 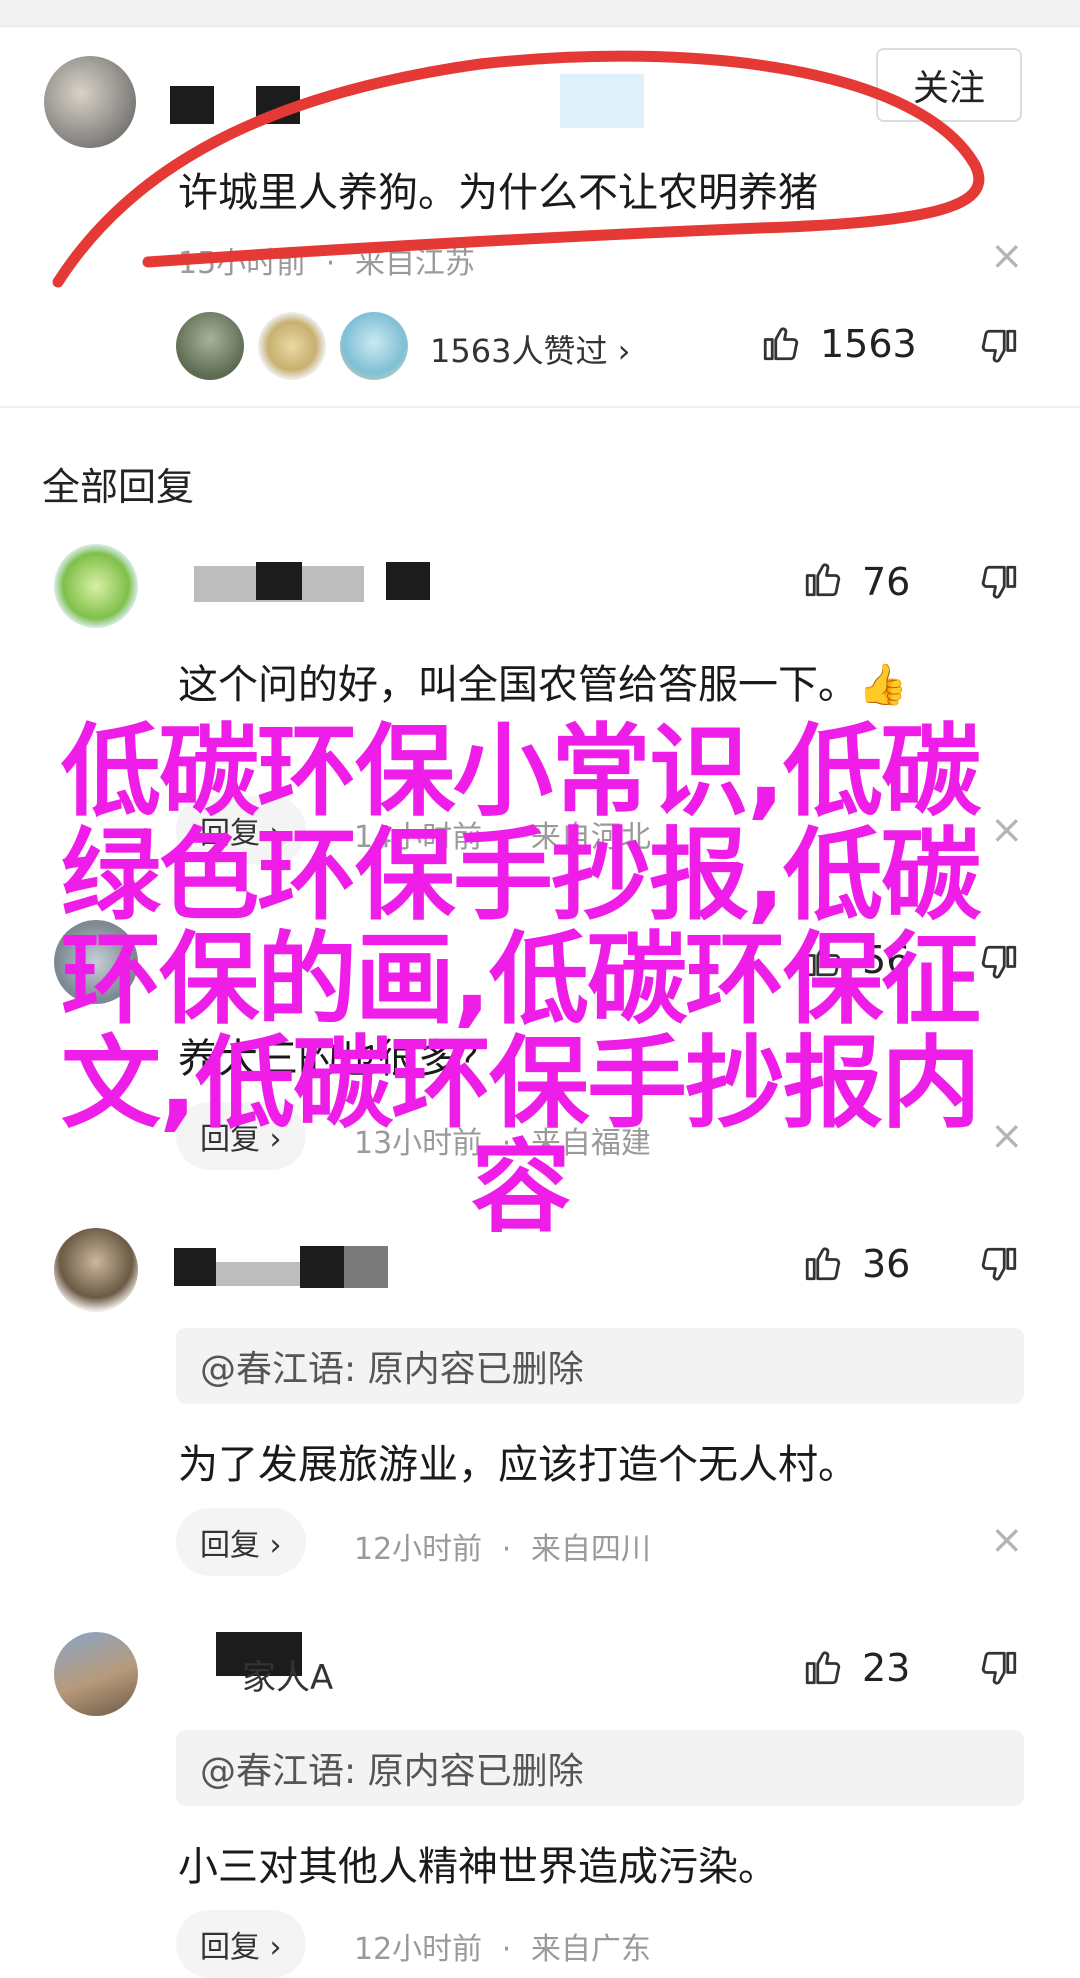 I want to click on overlay-line: 低碳环保小常识,低碳, so click(x=521, y=771).